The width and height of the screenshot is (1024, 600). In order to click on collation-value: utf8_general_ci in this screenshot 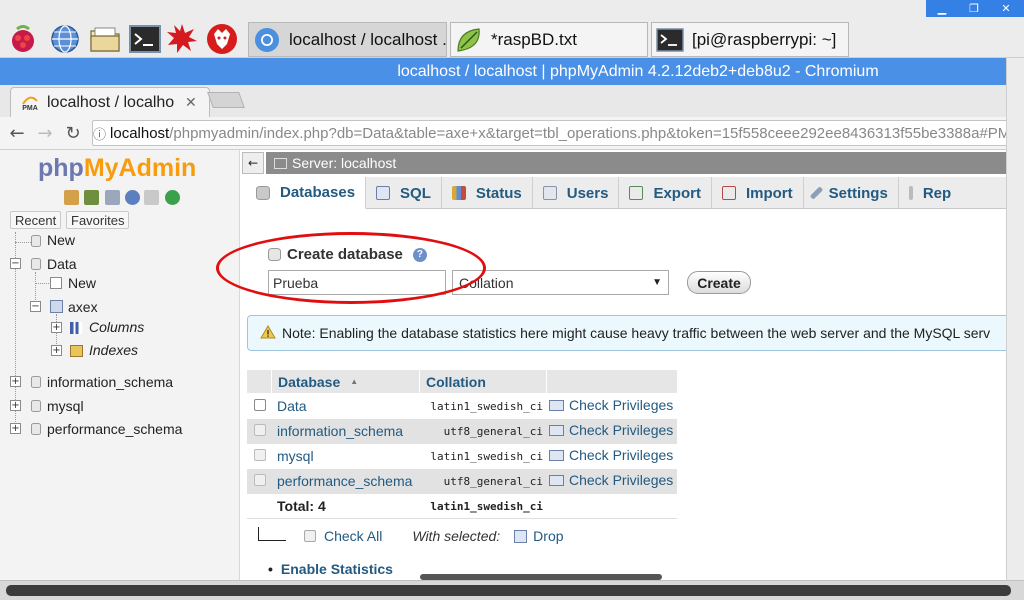, I will do `click(493, 481)`.